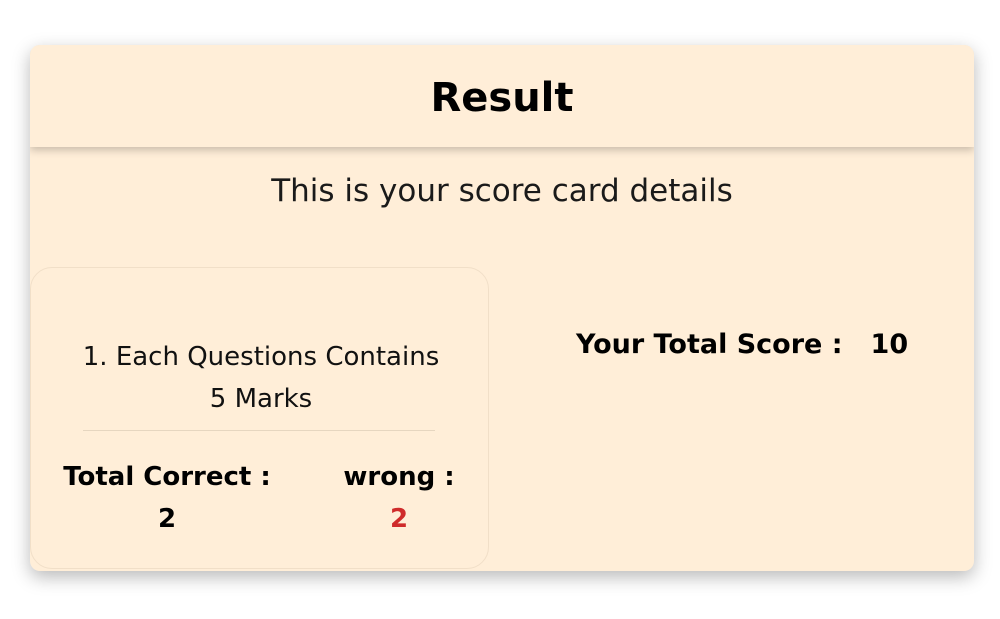 The width and height of the screenshot is (1000, 619). I want to click on total-correct-label: Total Correct :, so click(167, 477).